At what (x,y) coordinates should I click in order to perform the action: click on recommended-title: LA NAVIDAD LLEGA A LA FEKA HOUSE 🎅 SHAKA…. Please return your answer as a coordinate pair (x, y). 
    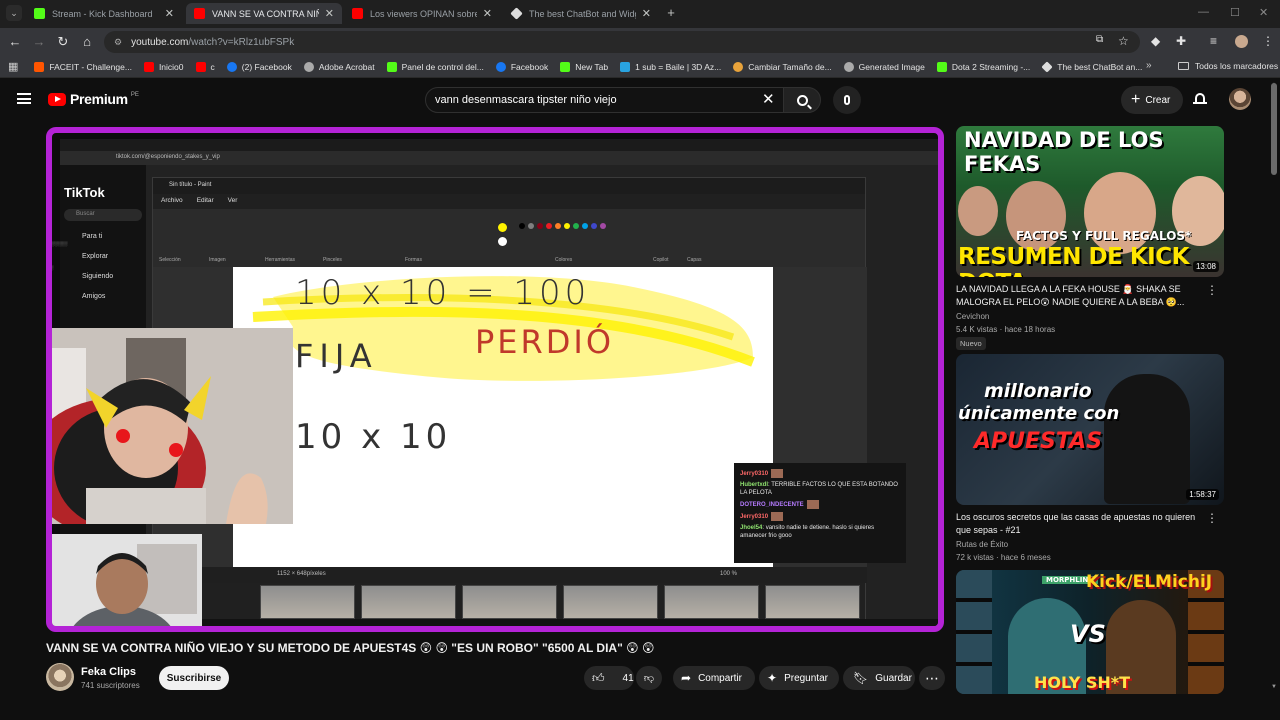
    Looking at the image, I should click on (1080, 295).